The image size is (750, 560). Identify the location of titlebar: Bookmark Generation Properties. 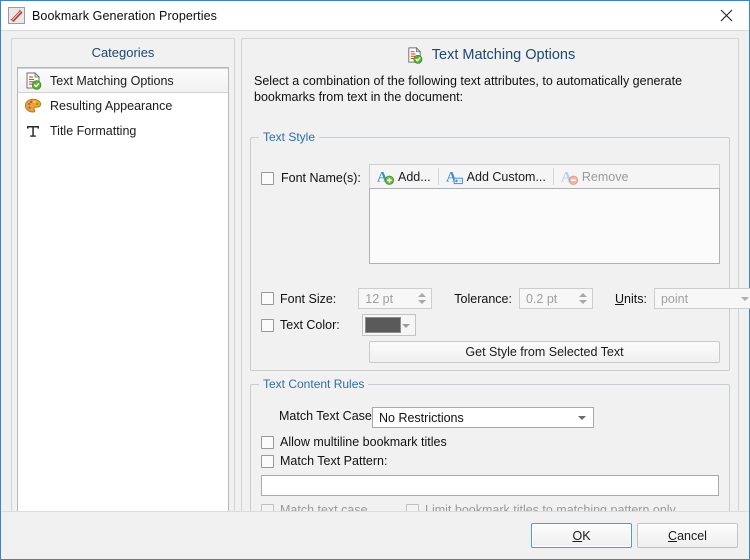
(375, 15).